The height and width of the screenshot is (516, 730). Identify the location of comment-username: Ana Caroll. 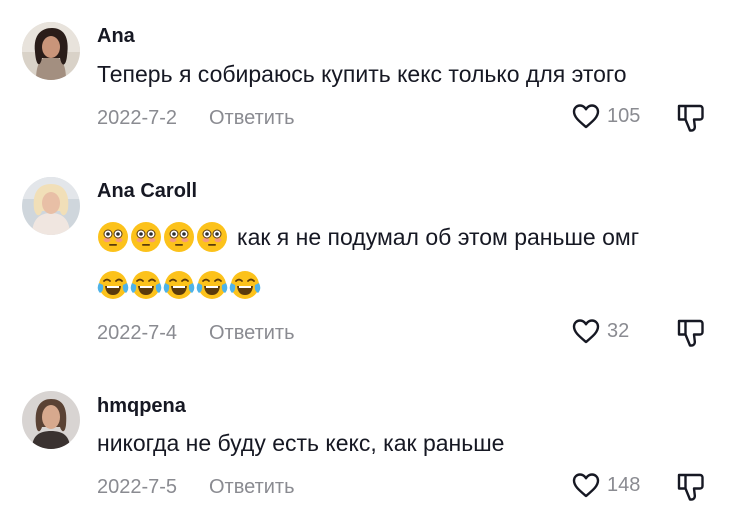
(147, 191).